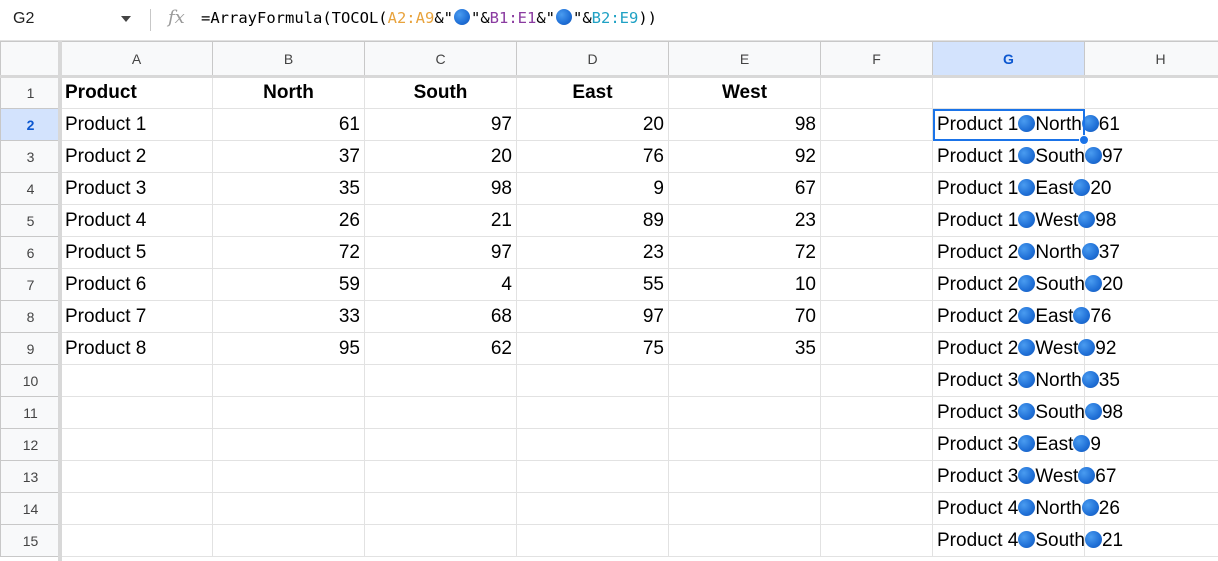 This screenshot has height=561, width=1218. I want to click on row-header: 6, so click(30, 252).